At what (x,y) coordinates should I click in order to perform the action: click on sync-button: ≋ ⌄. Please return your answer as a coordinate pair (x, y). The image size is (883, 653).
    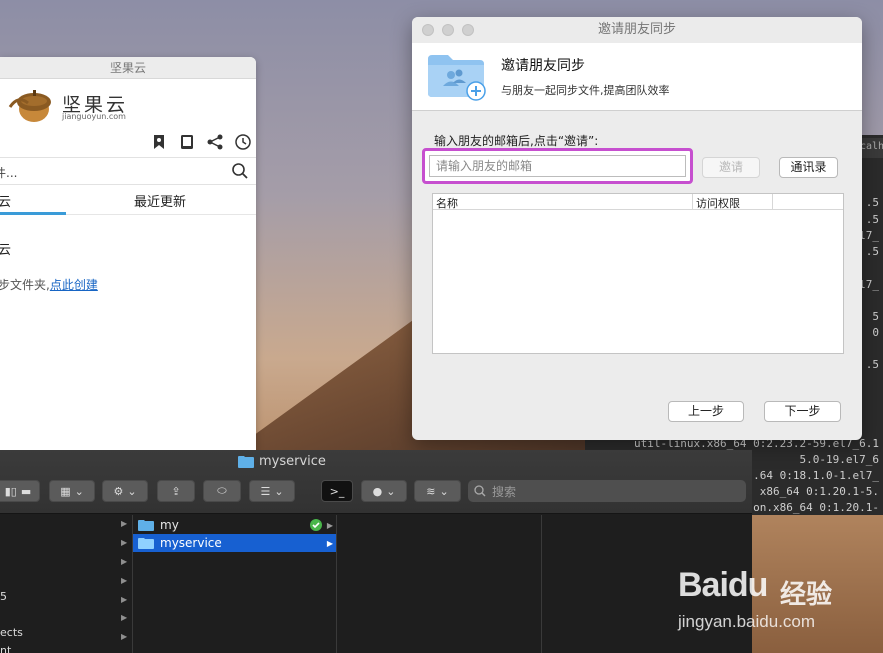
    Looking at the image, I should click on (437, 491).